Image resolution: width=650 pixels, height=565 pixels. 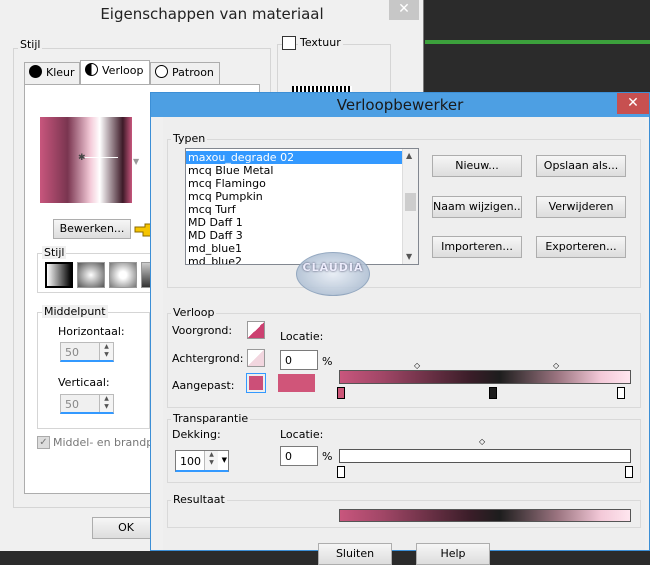 What do you see at coordinates (84, 382) in the screenshot?
I see `vertical-label: Verticaal:` at bounding box center [84, 382].